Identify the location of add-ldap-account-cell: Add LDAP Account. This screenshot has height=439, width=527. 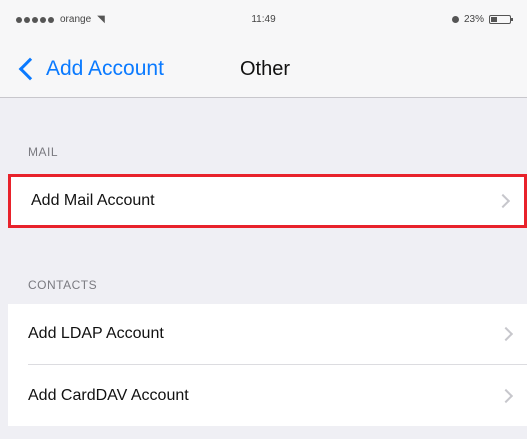
(267, 334).